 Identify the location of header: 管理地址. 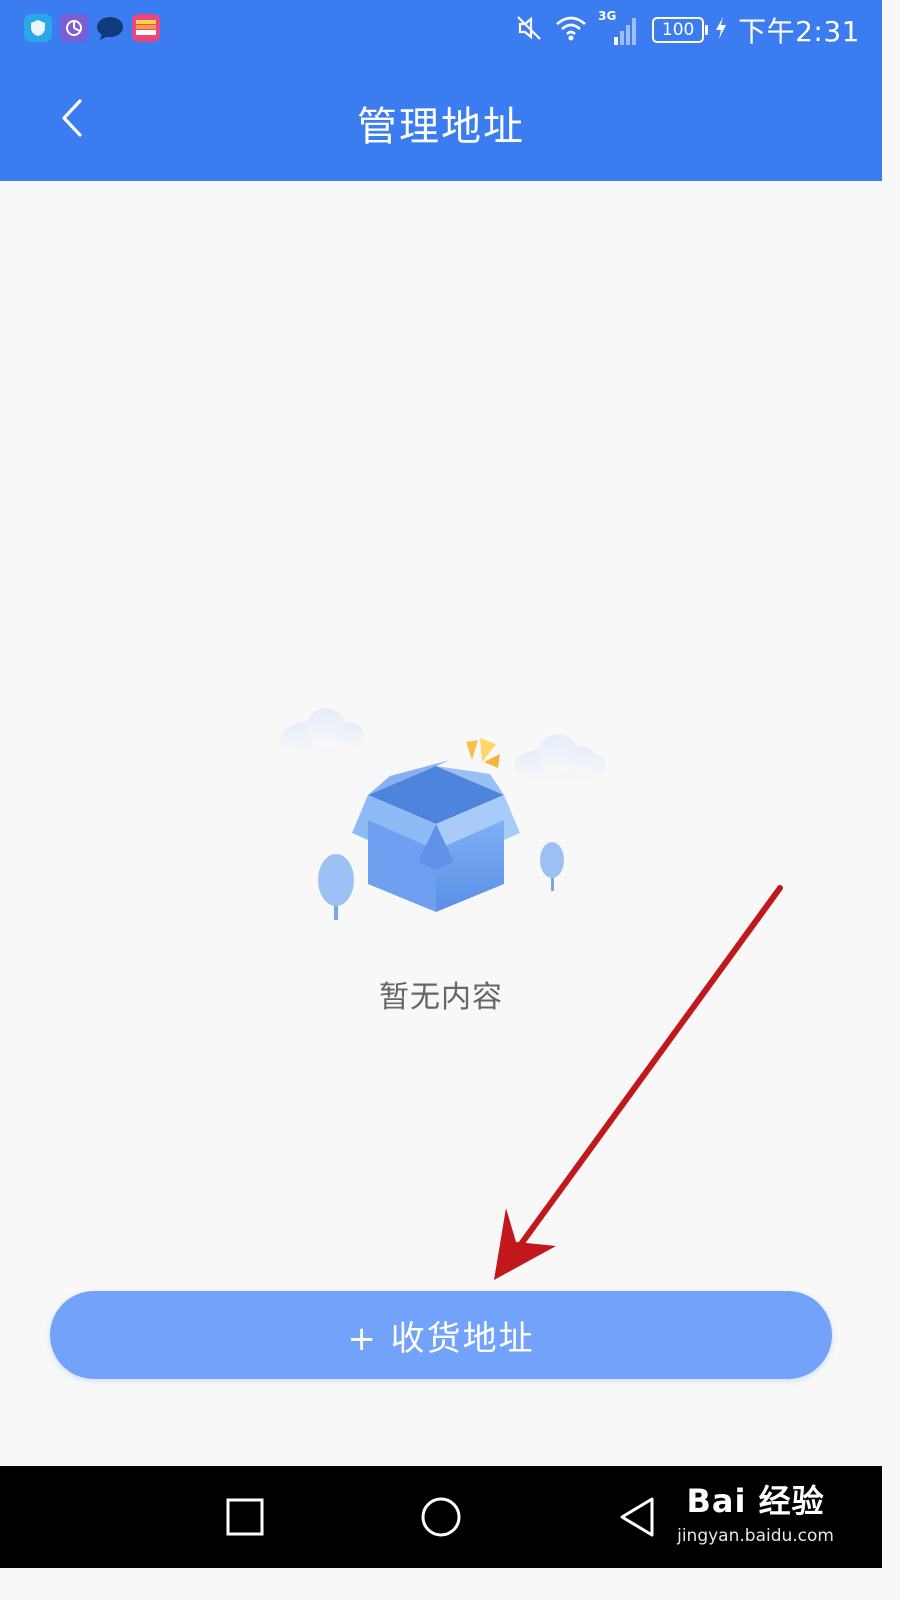
(441, 120).